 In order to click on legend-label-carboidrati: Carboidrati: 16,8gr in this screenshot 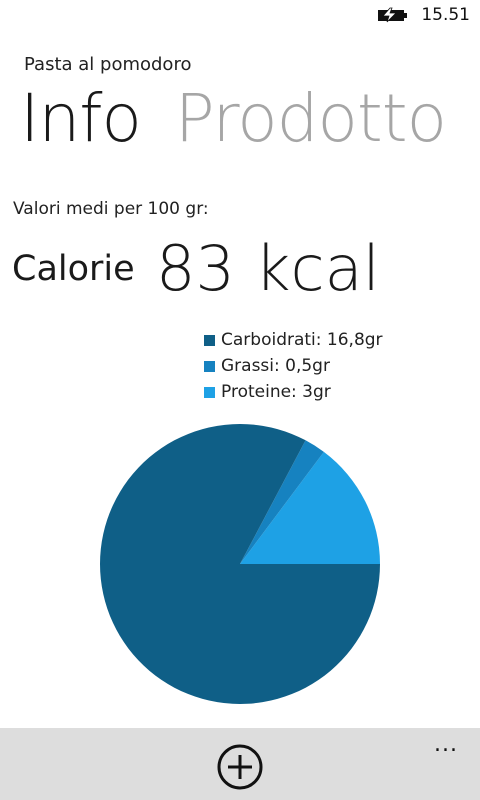, I will do `click(302, 340)`.